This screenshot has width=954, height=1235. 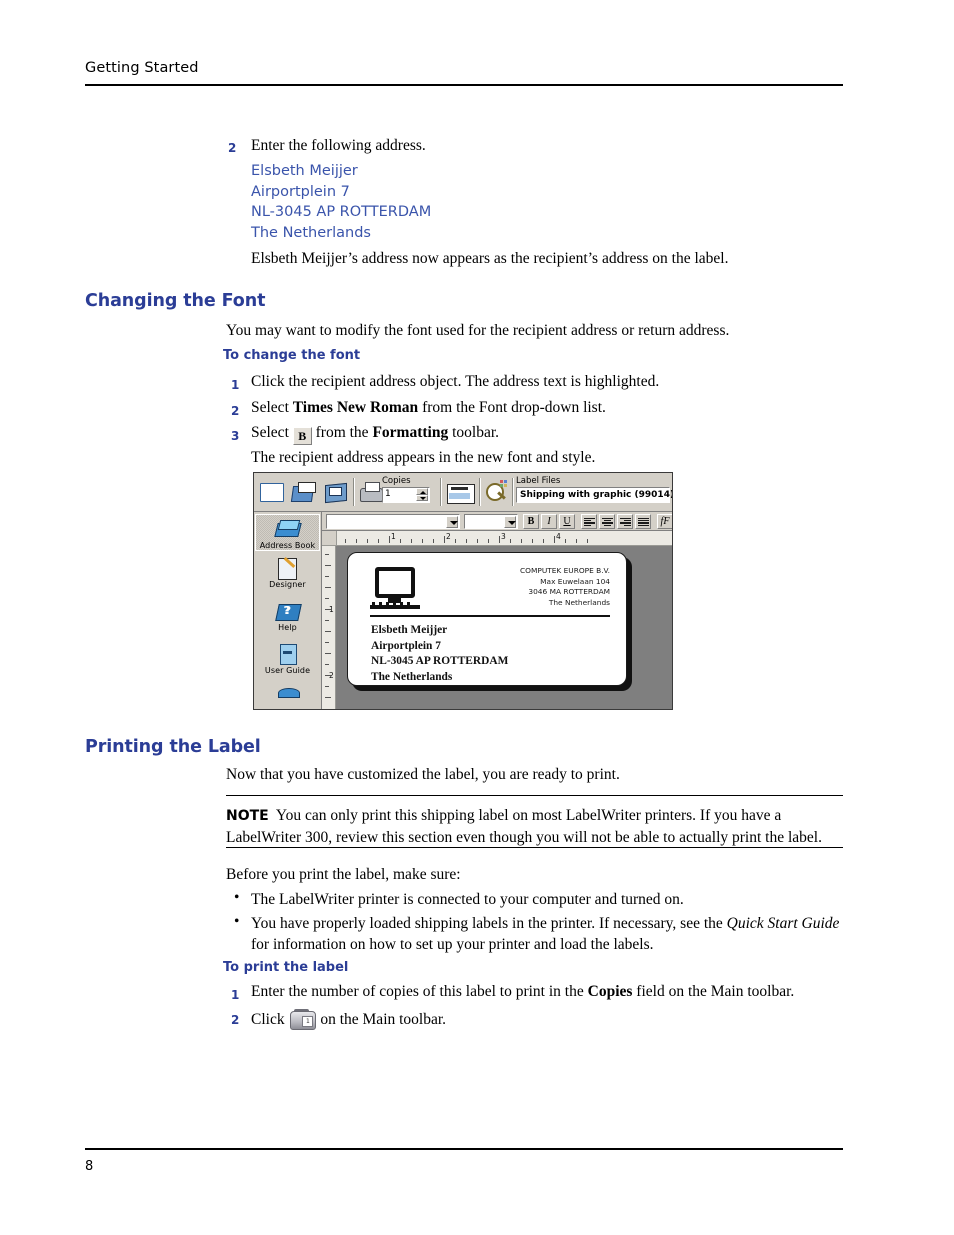 I want to click on new-label-icon, so click(x=272, y=492).